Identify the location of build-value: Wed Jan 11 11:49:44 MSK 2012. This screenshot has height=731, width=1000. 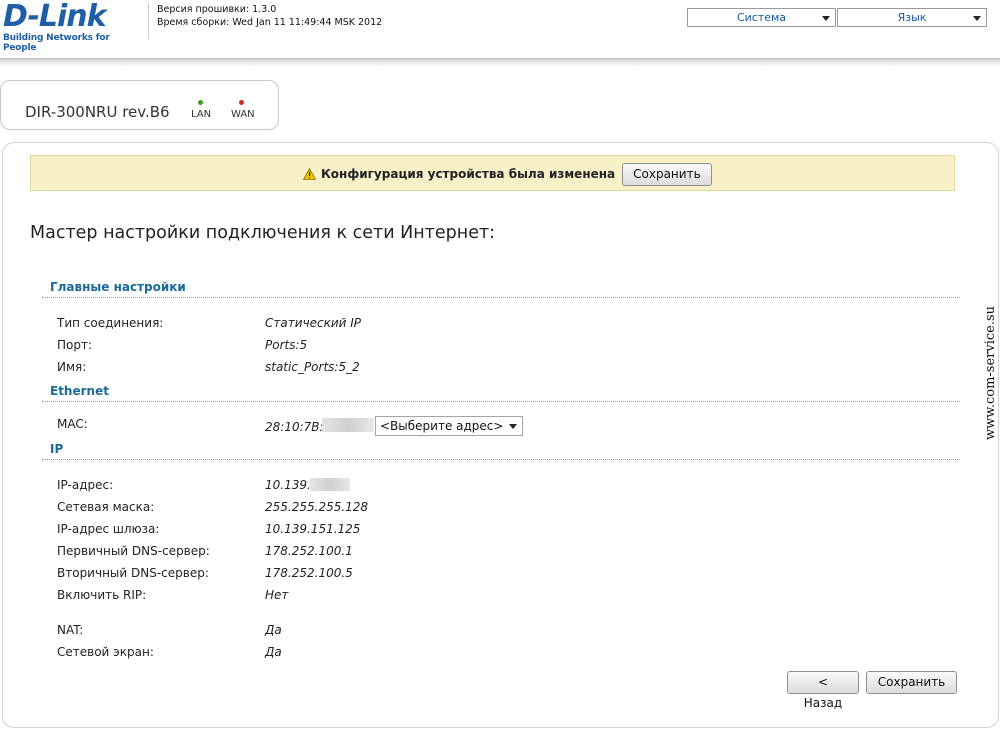
(307, 22).